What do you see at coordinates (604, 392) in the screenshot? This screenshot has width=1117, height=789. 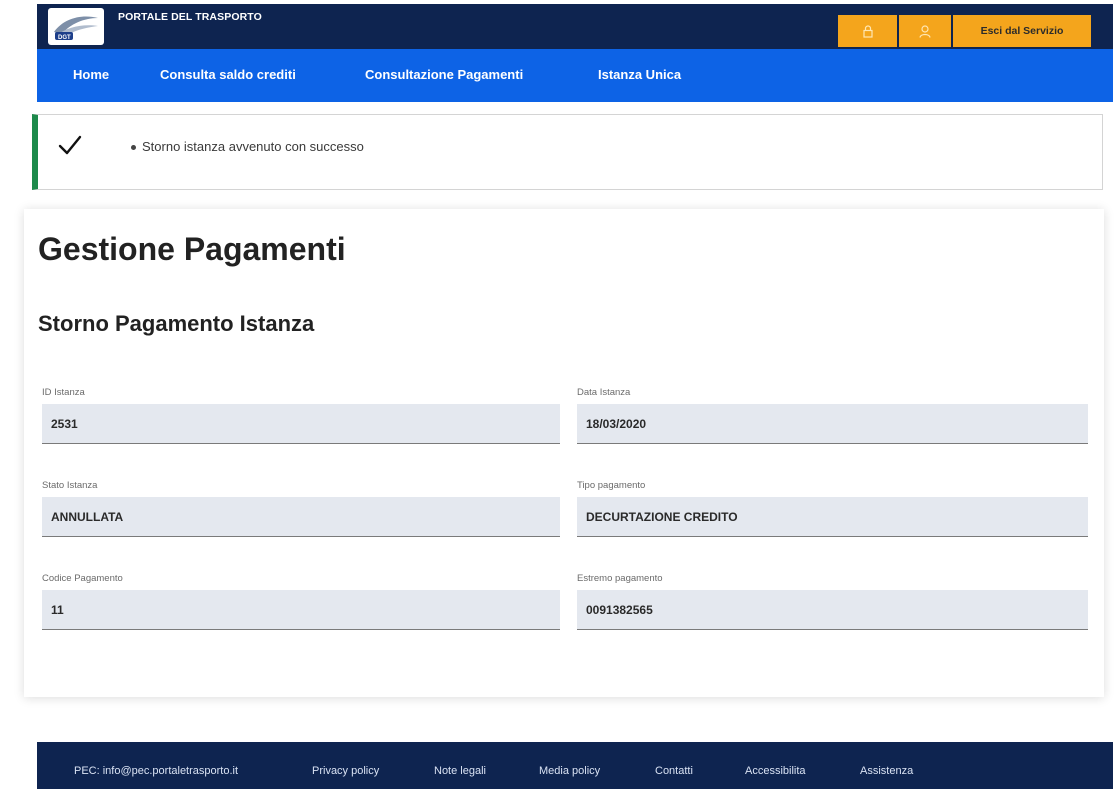 I see `field-label: Data Istanza` at bounding box center [604, 392].